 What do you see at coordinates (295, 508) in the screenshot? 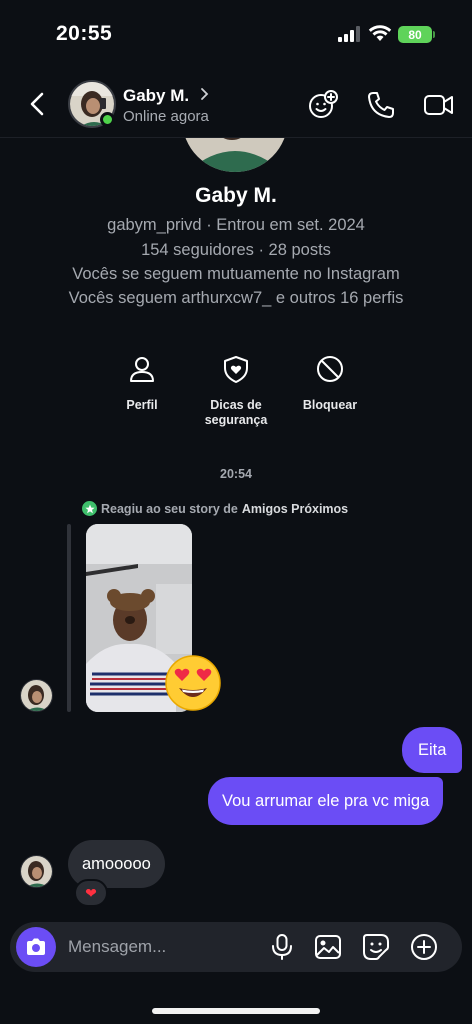
I see `story-reply-audience: Amigos Próximos` at bounding box center [295, 508].